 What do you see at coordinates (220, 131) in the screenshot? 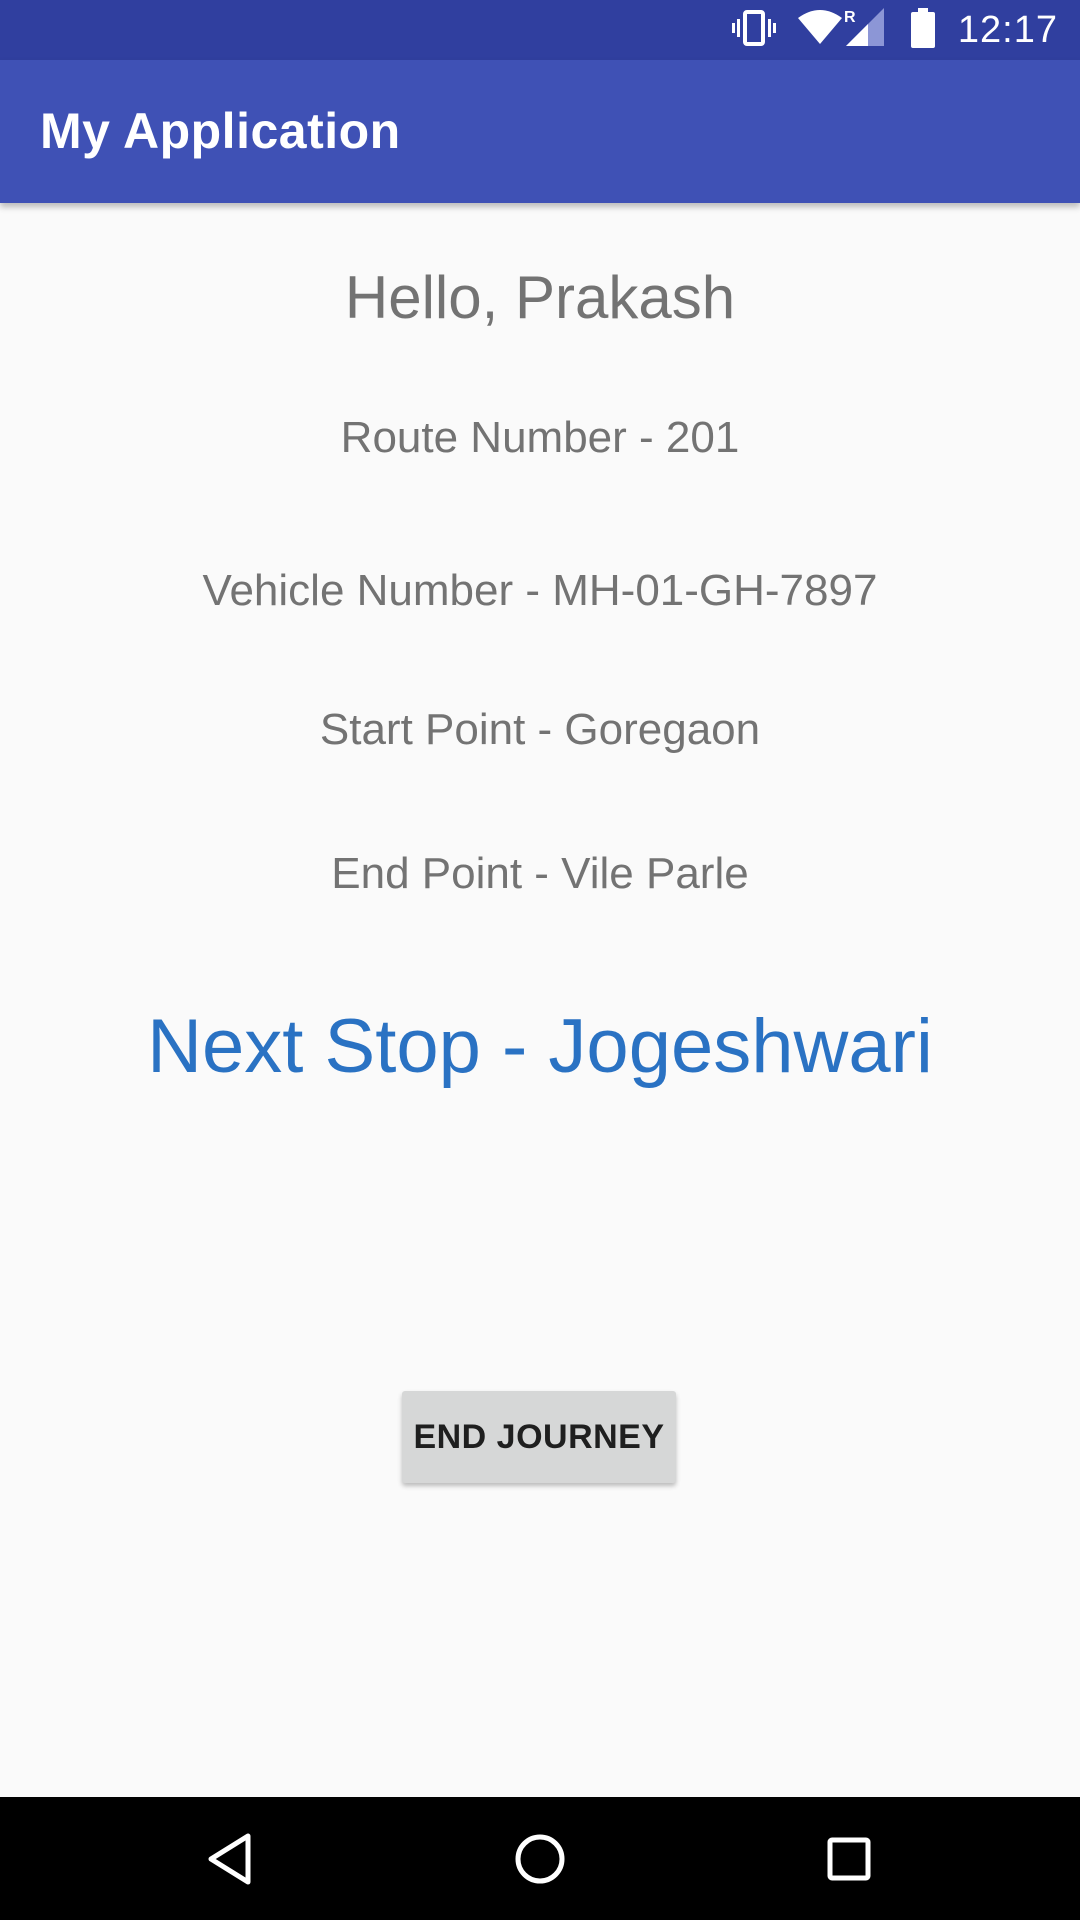
I see `app-title: My Application` at bounding box center [220, 131].